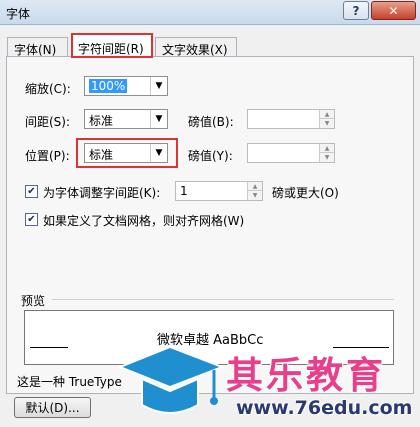  I want to click on position-combobox: 标准 ▼, so click(126, 153).